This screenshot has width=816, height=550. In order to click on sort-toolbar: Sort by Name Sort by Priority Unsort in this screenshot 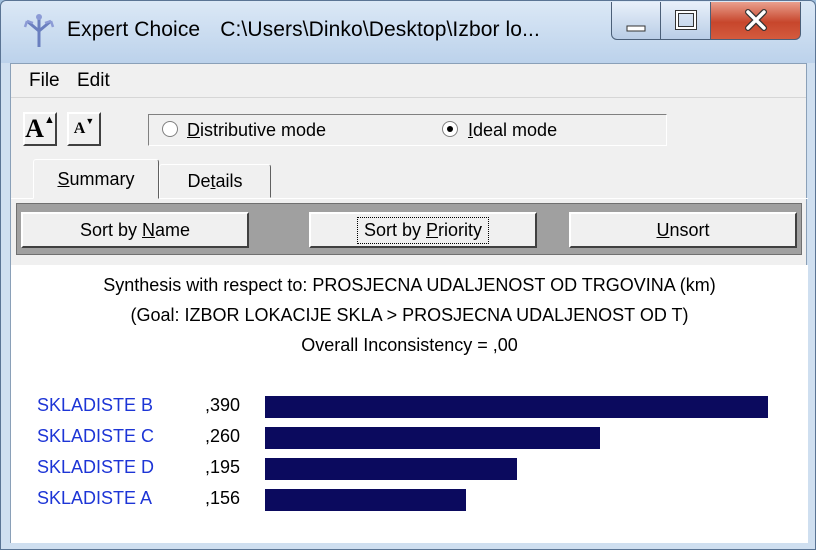, I will do `click(409, 229)`.